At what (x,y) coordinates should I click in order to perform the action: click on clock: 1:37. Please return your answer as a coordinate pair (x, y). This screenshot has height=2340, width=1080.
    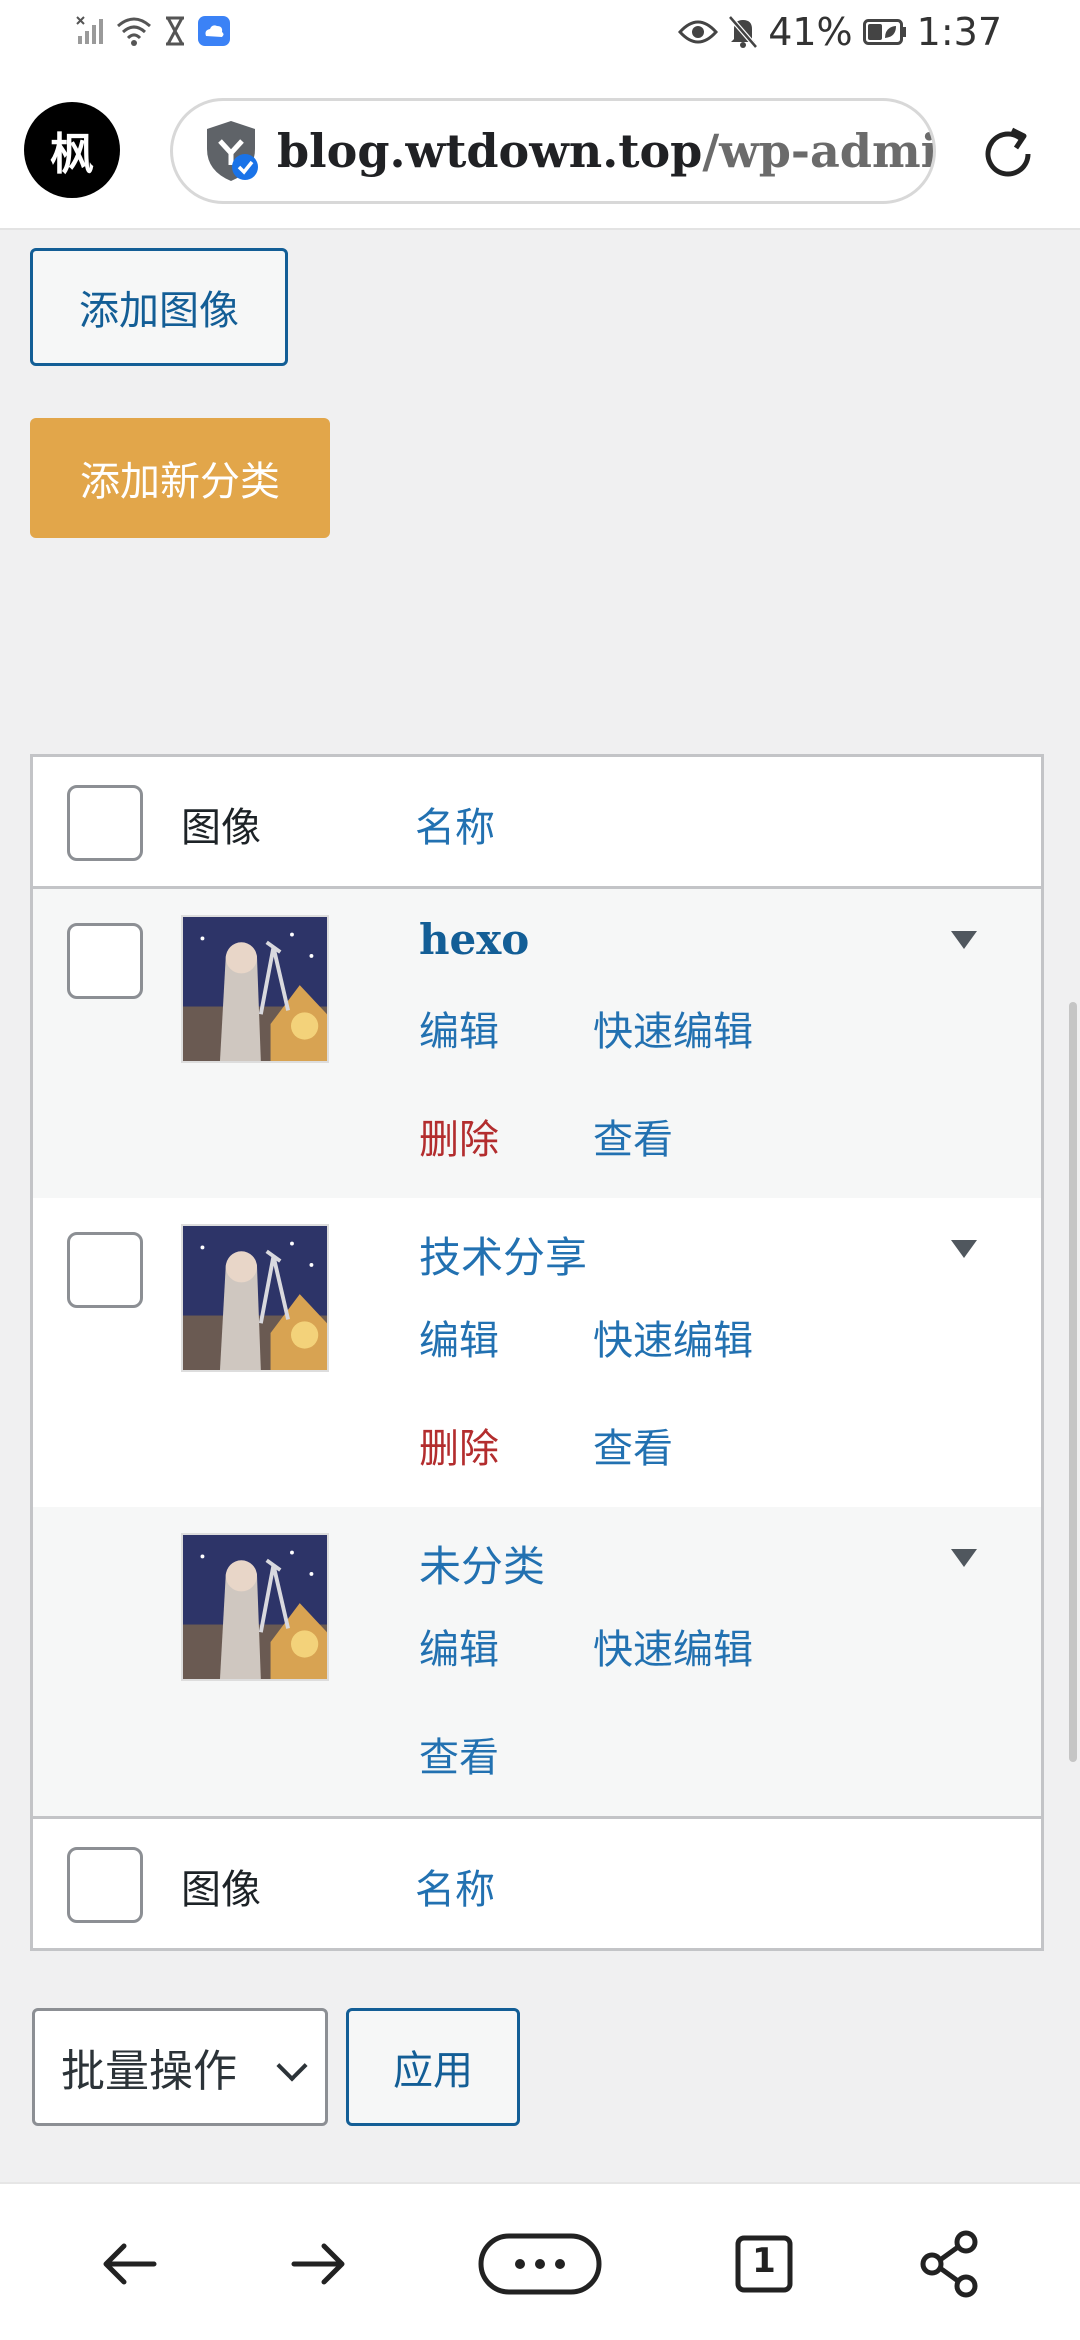
    Looking at the image, I should click on (959, 32).